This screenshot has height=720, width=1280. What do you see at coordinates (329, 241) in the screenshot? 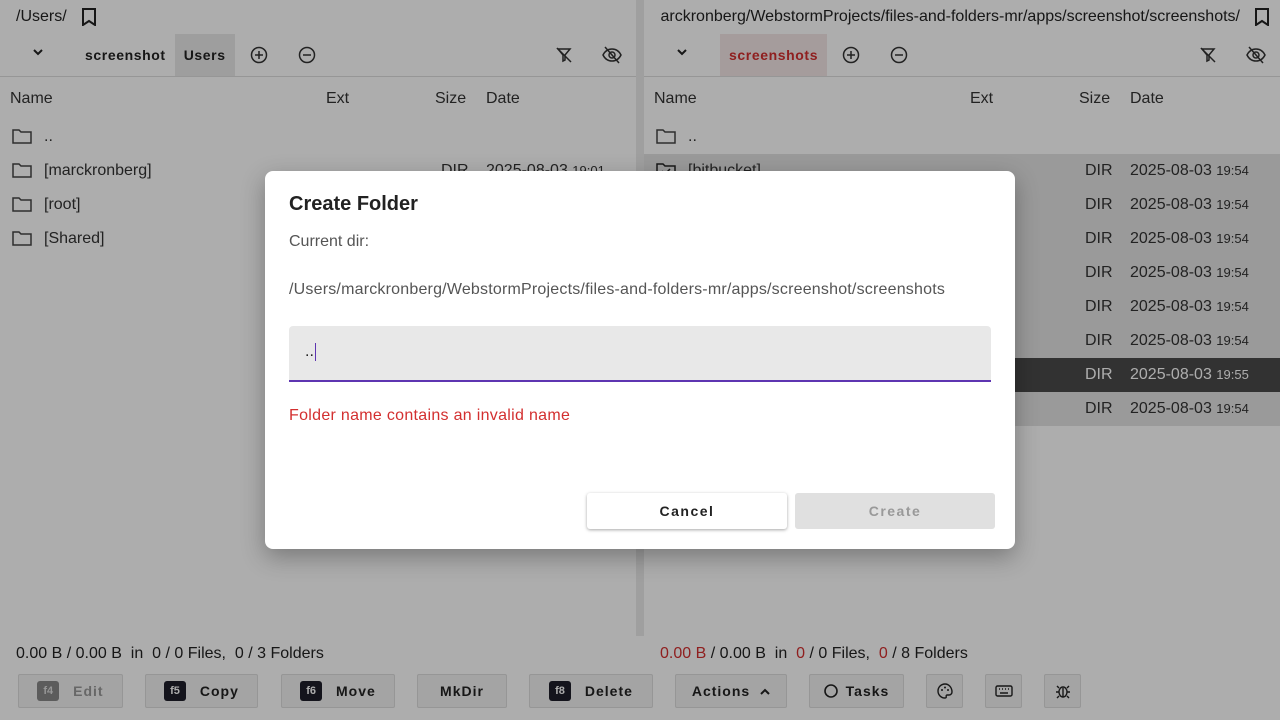
I see `current-dir-label: Current dir:` at bounding box center [329, 241].